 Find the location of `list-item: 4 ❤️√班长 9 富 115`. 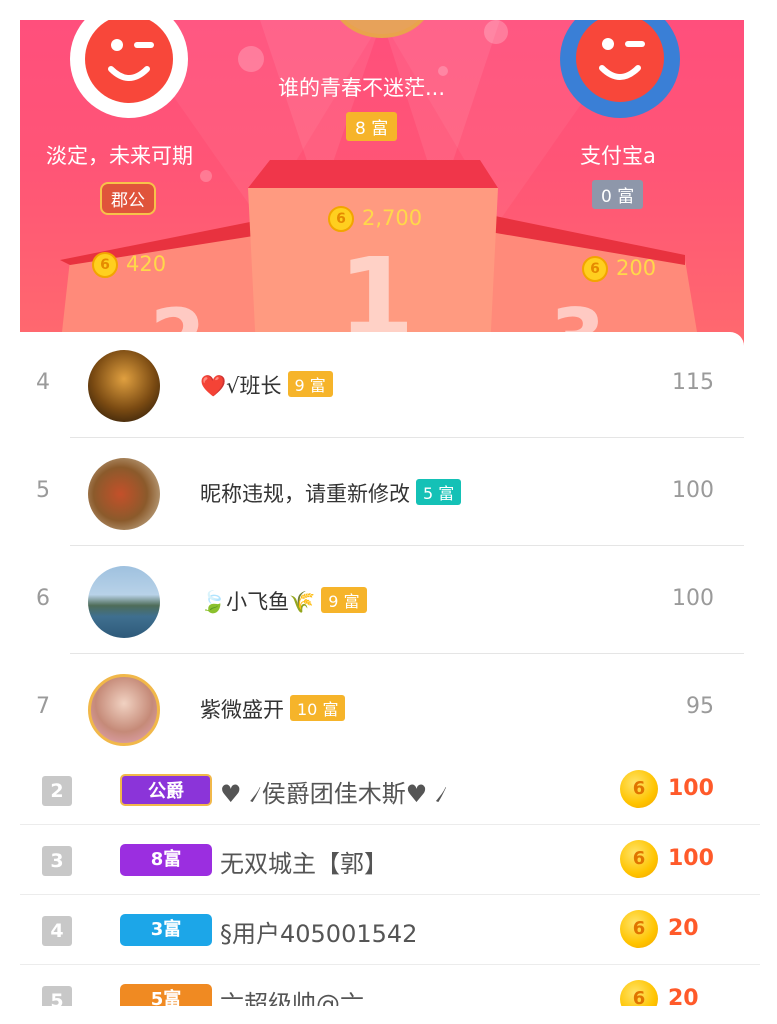

list-item: 4 ❤️√班长 9 富 115 is located at coordinates (382, 386).